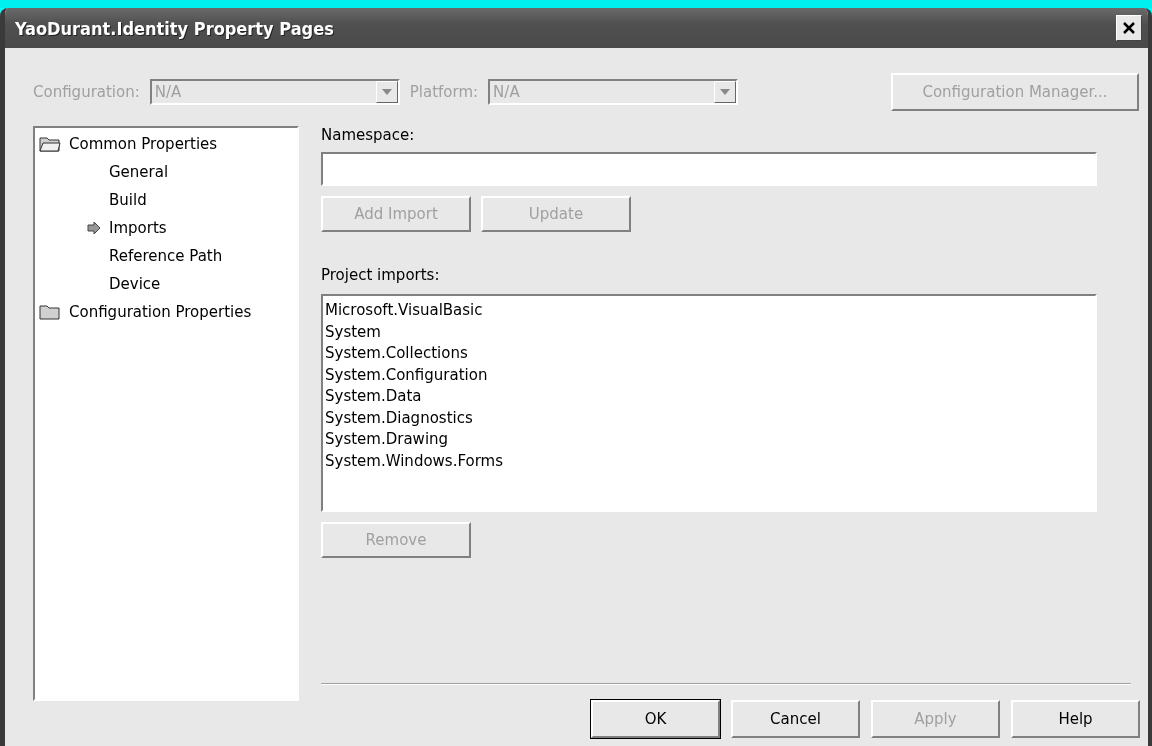  I want to click on close-button, so click(1129, 28).